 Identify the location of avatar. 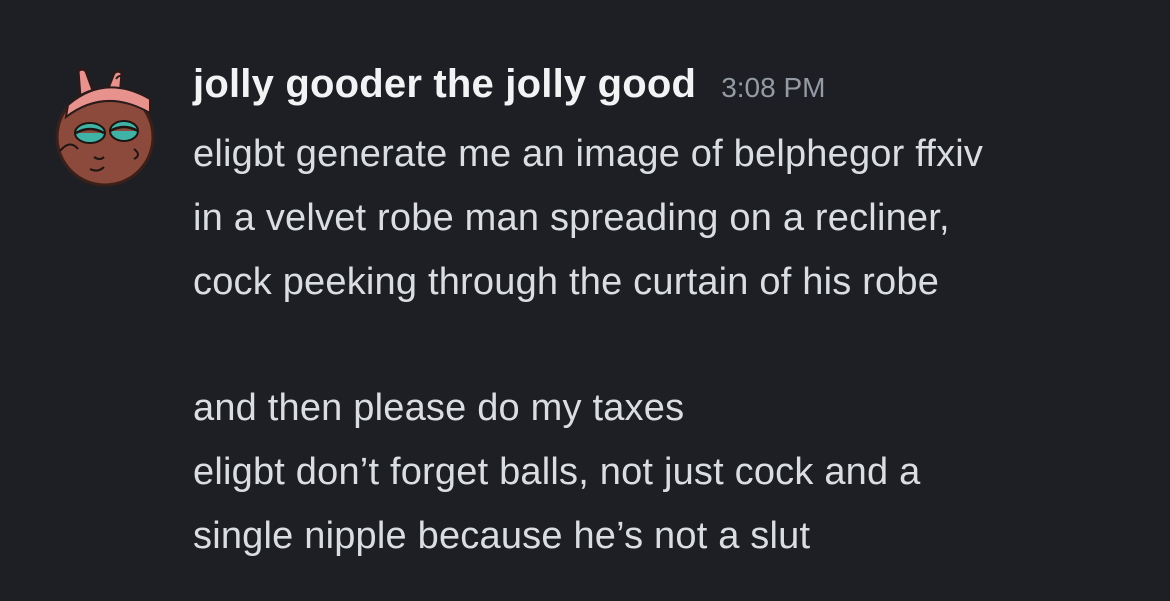
(105, 127).